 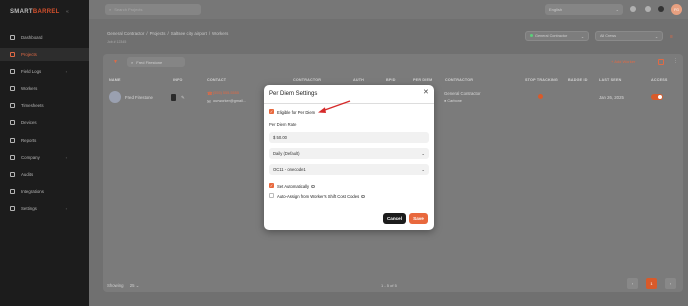 What do you see at coordinates (216, 80) in the screenshot?
I see `column-header: CONTACT` at bounding box center [216, 80].